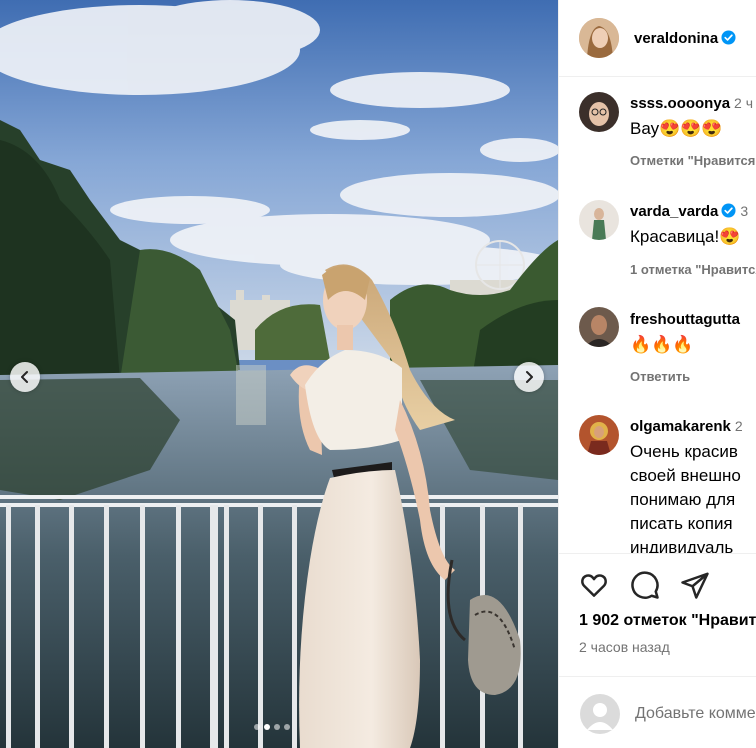 The width and height of the screenshot is (756, 748). What do you see at coordinates (695, 585) in the screenshot?
I see `share-icon` at bounding box center [695, 585].